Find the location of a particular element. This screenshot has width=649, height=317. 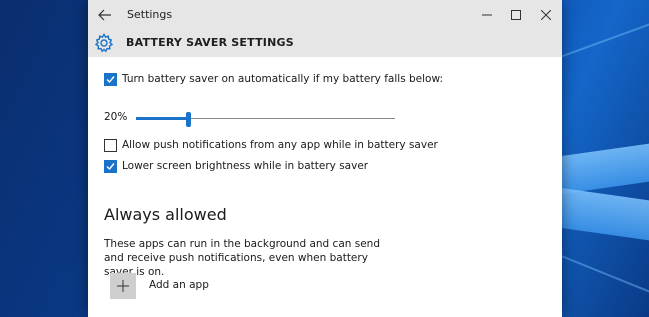

close-button is located at coordinates (546, 15).